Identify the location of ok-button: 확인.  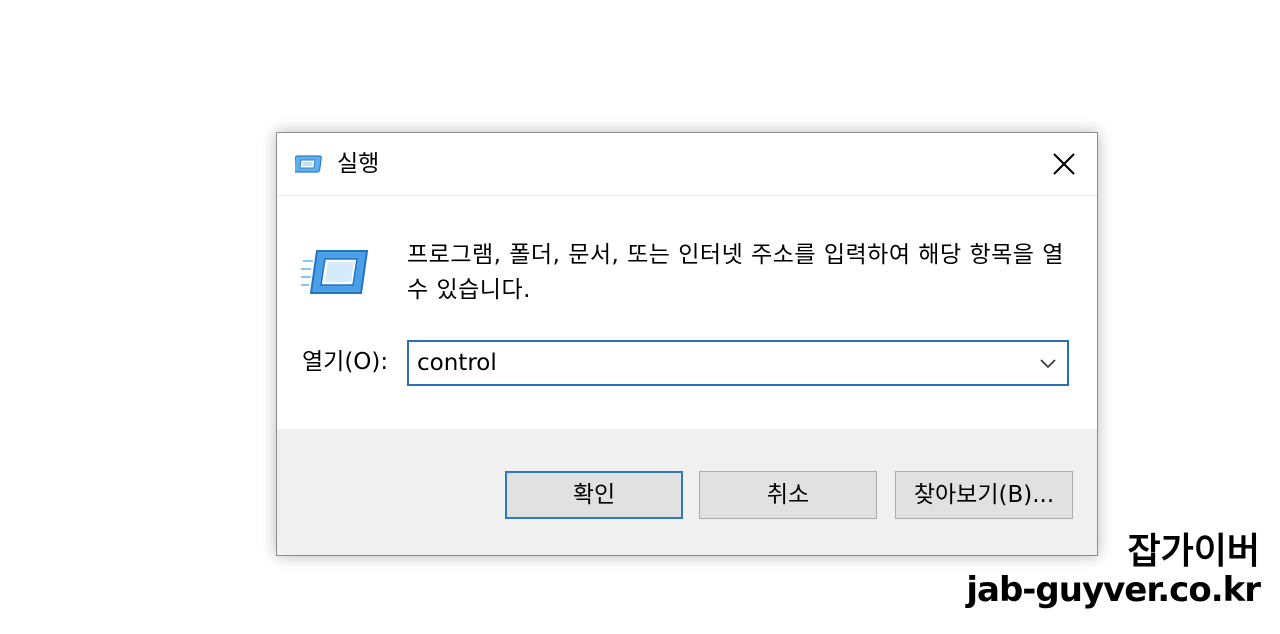
(594, 495).